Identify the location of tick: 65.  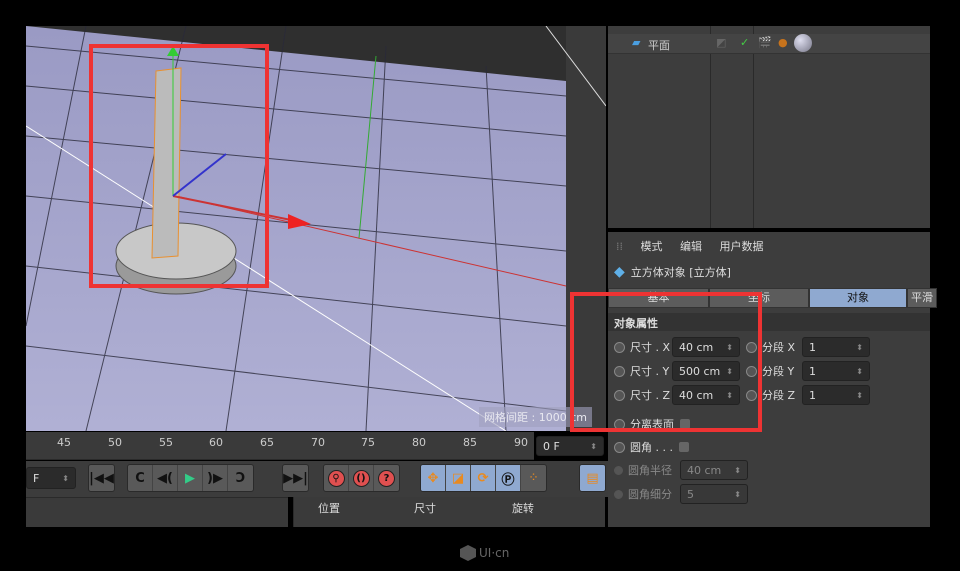
(267, 442).